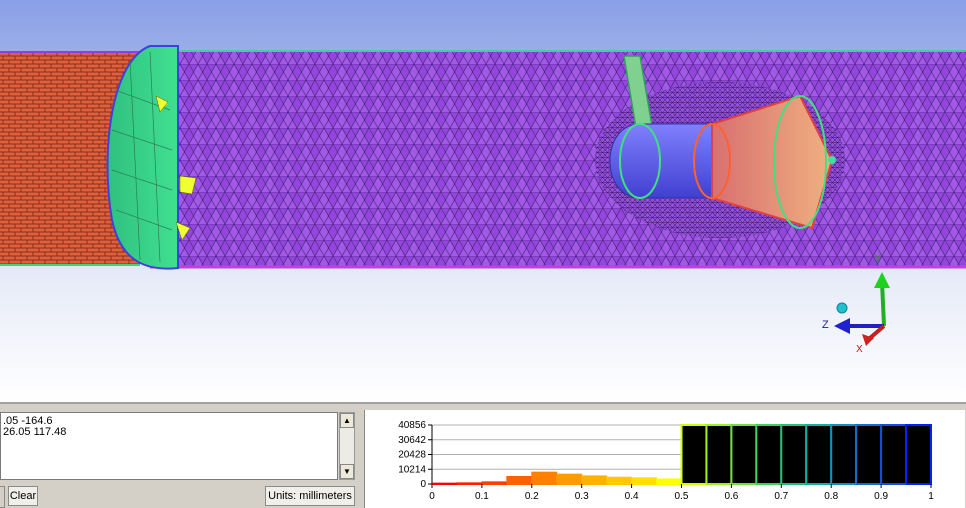 The image size is (966, 508). Describe the element at coordinates (632, 496) in the screenshot. I see `hist-x-tick-label: 0.4` at that location.